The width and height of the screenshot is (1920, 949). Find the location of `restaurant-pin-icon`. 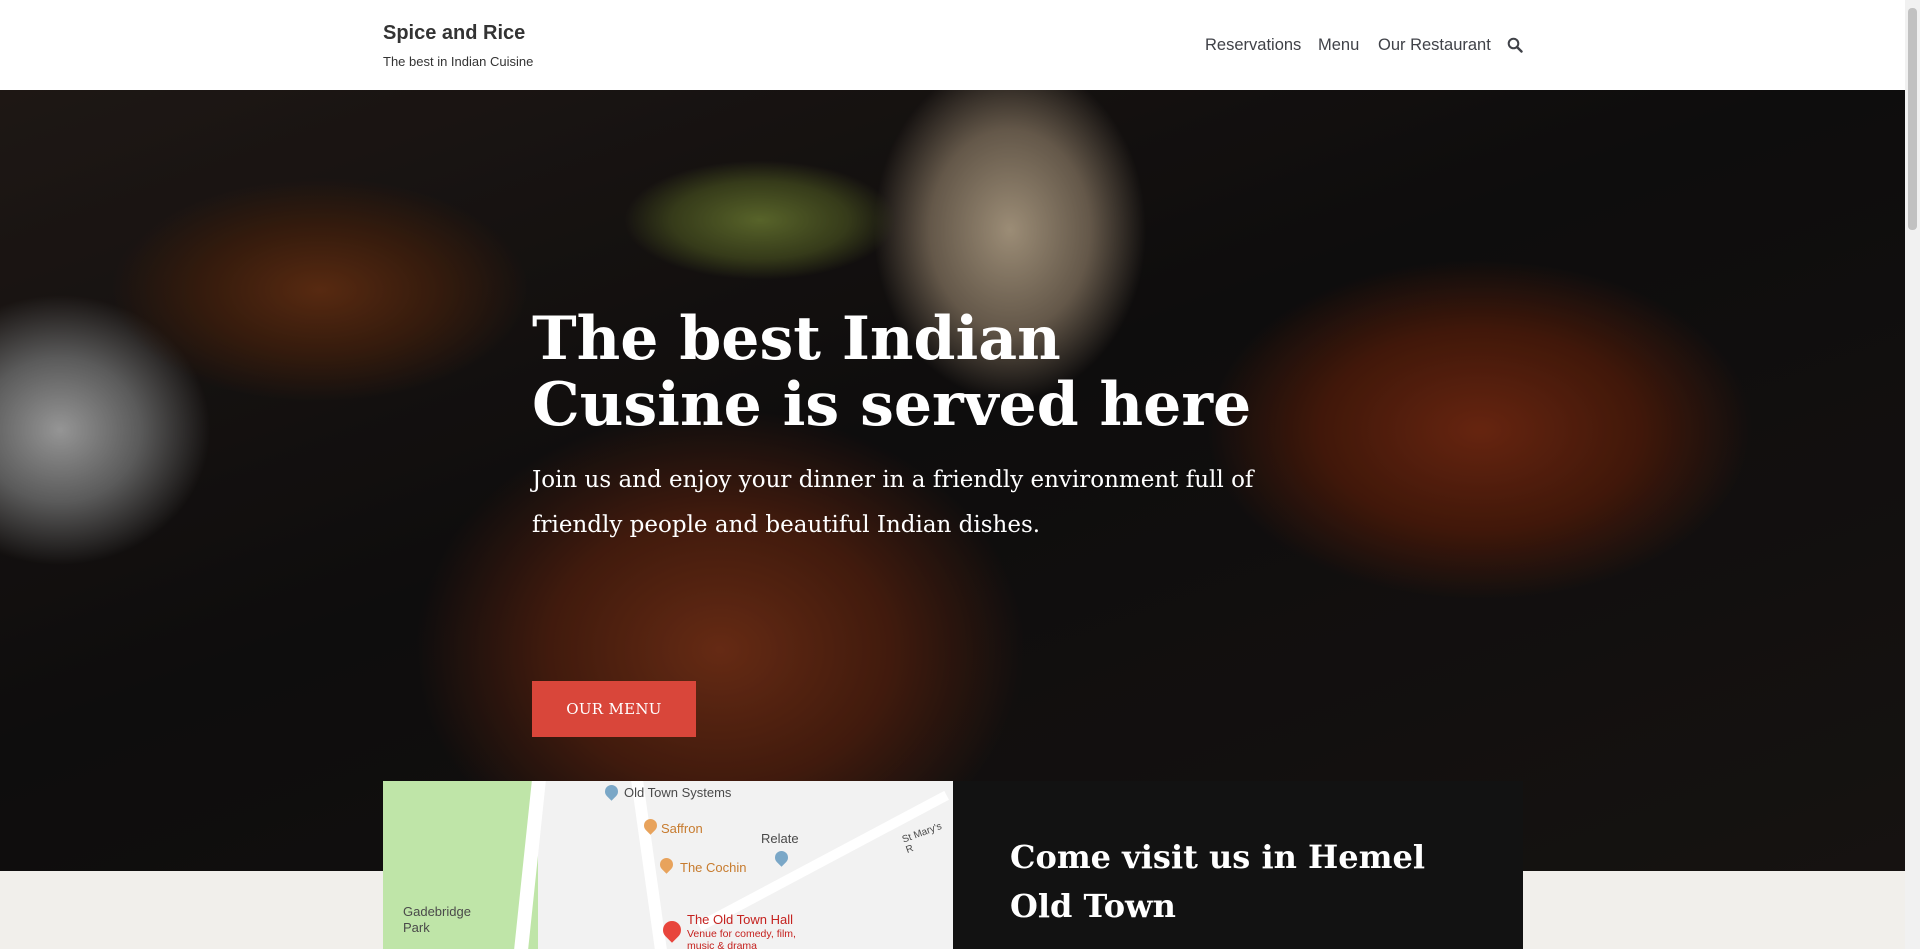

restaurant-pin-icon is located at coordinates (666, 864).